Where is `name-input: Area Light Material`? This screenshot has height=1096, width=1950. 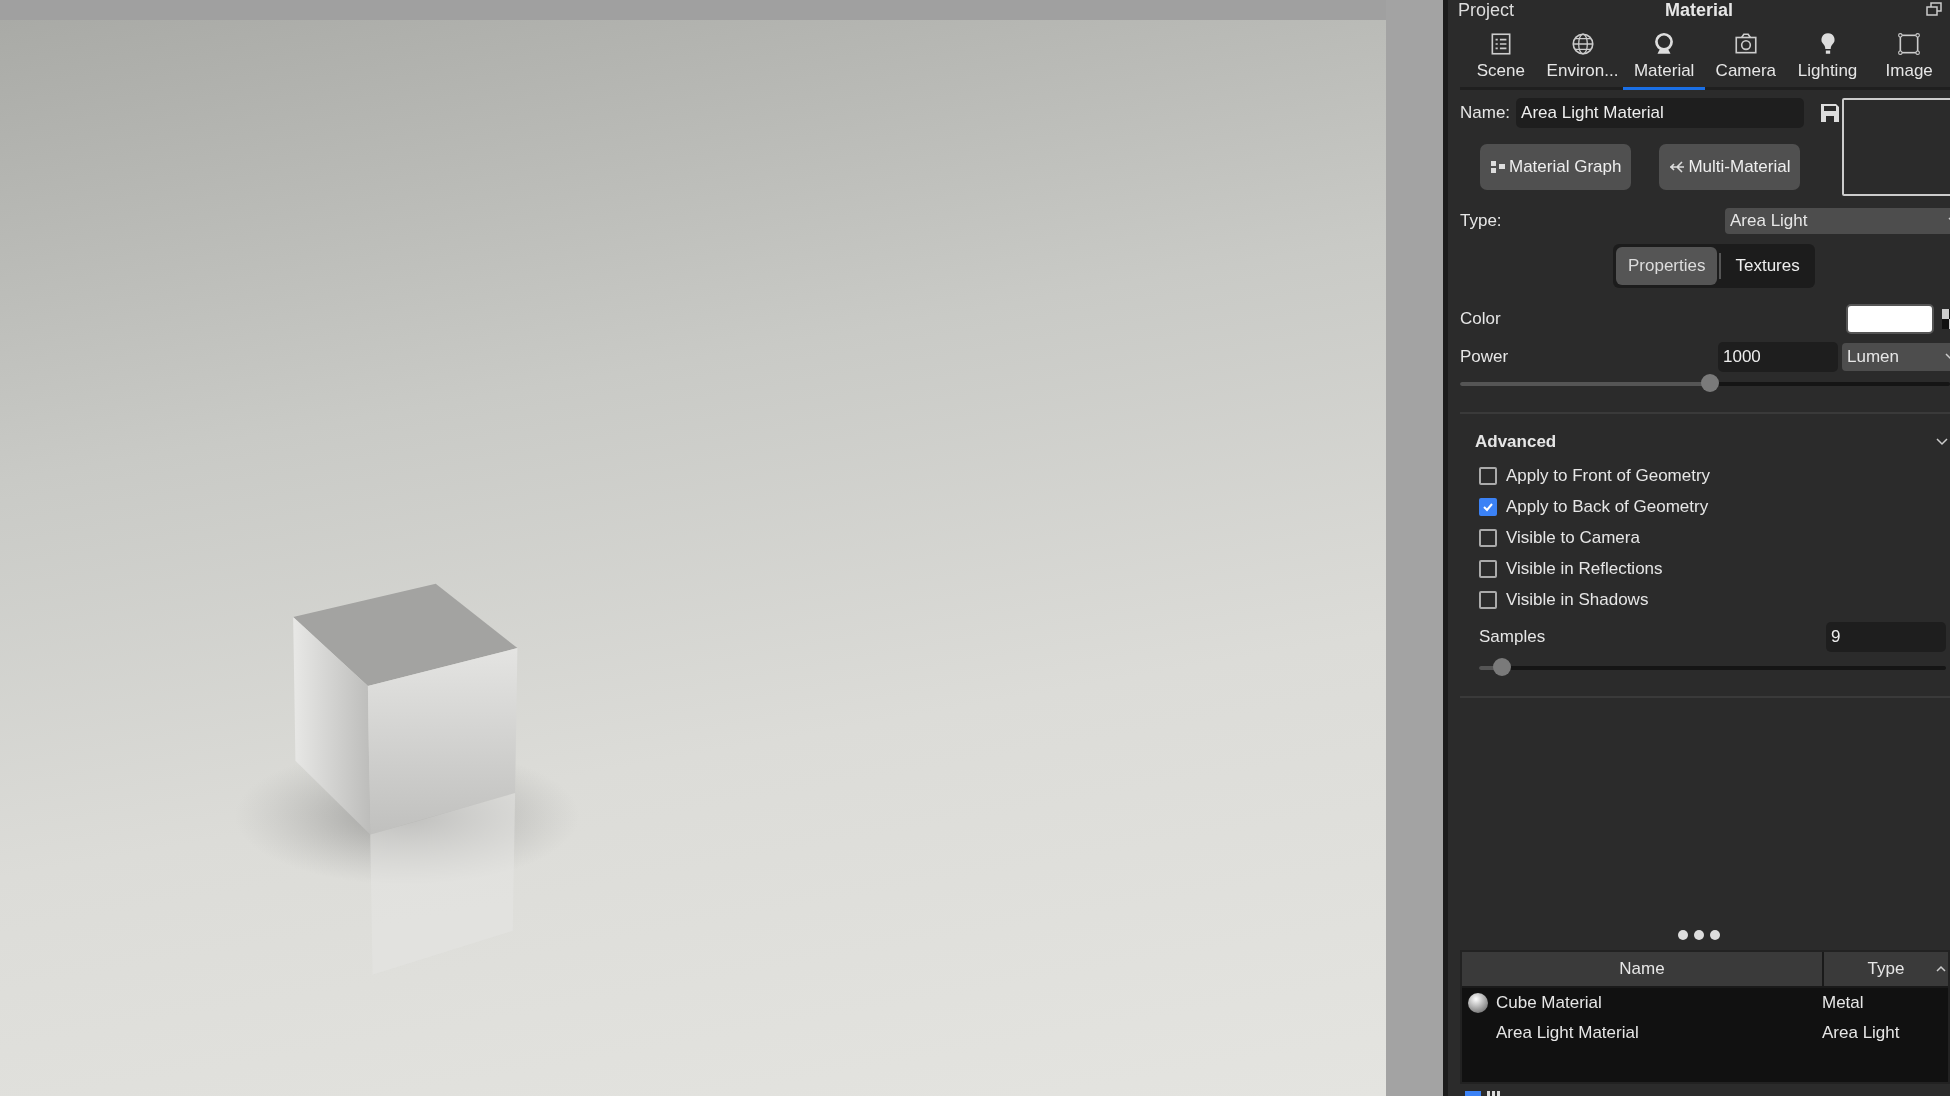
name-input: Area Light Material is located at coordinates (1660, 113).